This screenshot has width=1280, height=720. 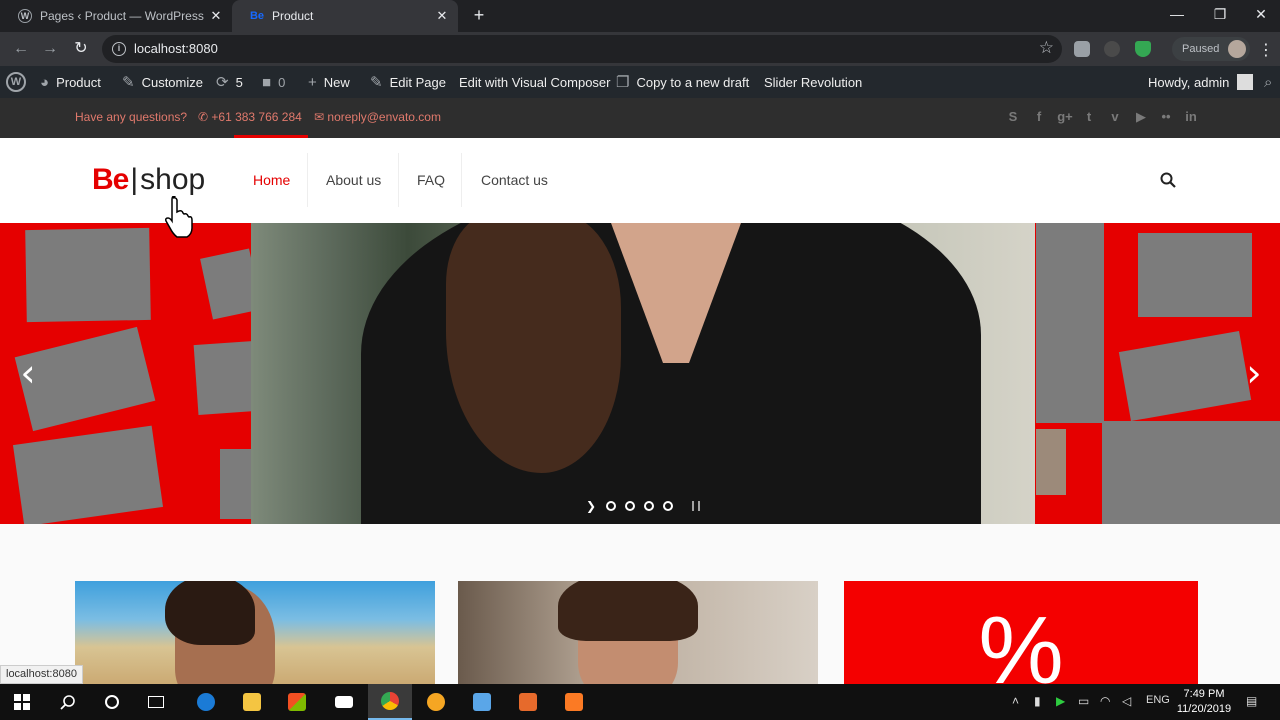 What do you see at coordinates (1037, 701) in the screenshot?
I see `microphone-icon: ▮` at bounding box center [1037, 701].